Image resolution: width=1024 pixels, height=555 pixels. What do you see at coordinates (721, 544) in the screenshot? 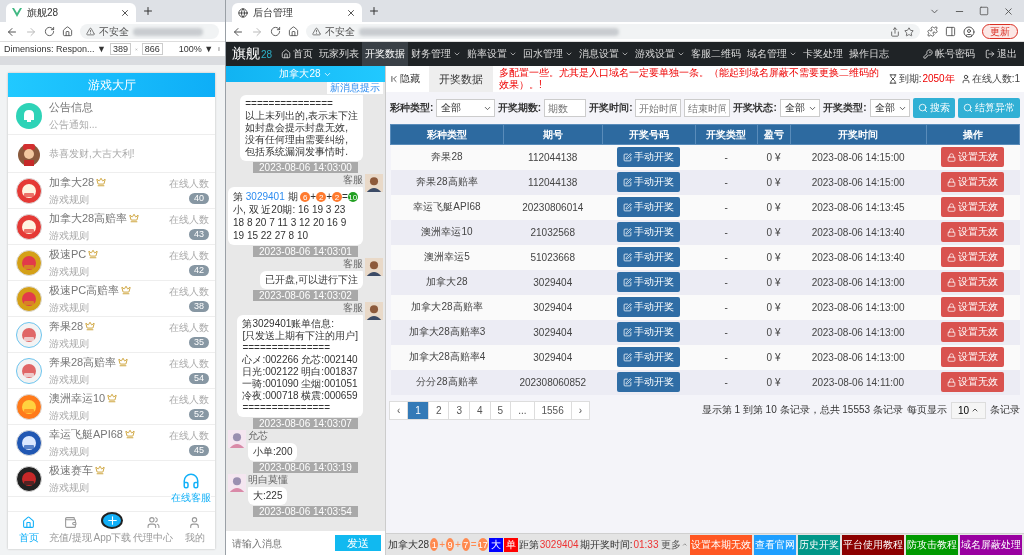
I see `action-button: 设置本期无效` at bounding box center [721, 544].